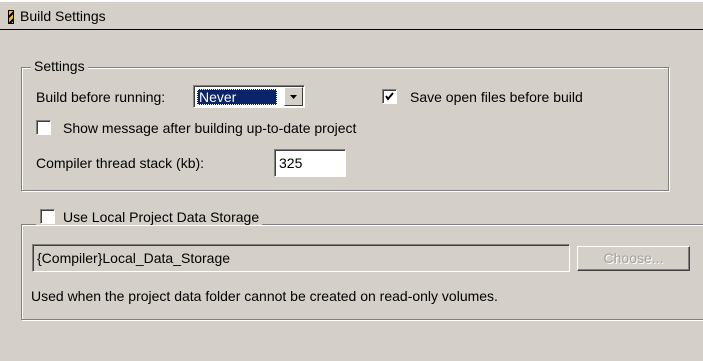  Describe the element at coordinates (43, 127) in the screenshot. I see `show-message-checkbox` at that location.